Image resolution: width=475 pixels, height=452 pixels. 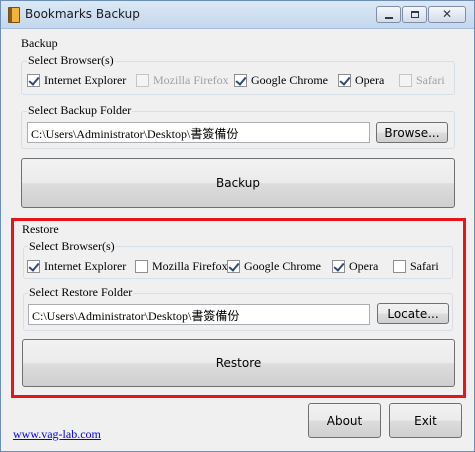 What do you see at coordinates (237, 15) in the screenshot?
I see `title-bar: Bookmarks Backup ✕` at bounding box center [237, 15].